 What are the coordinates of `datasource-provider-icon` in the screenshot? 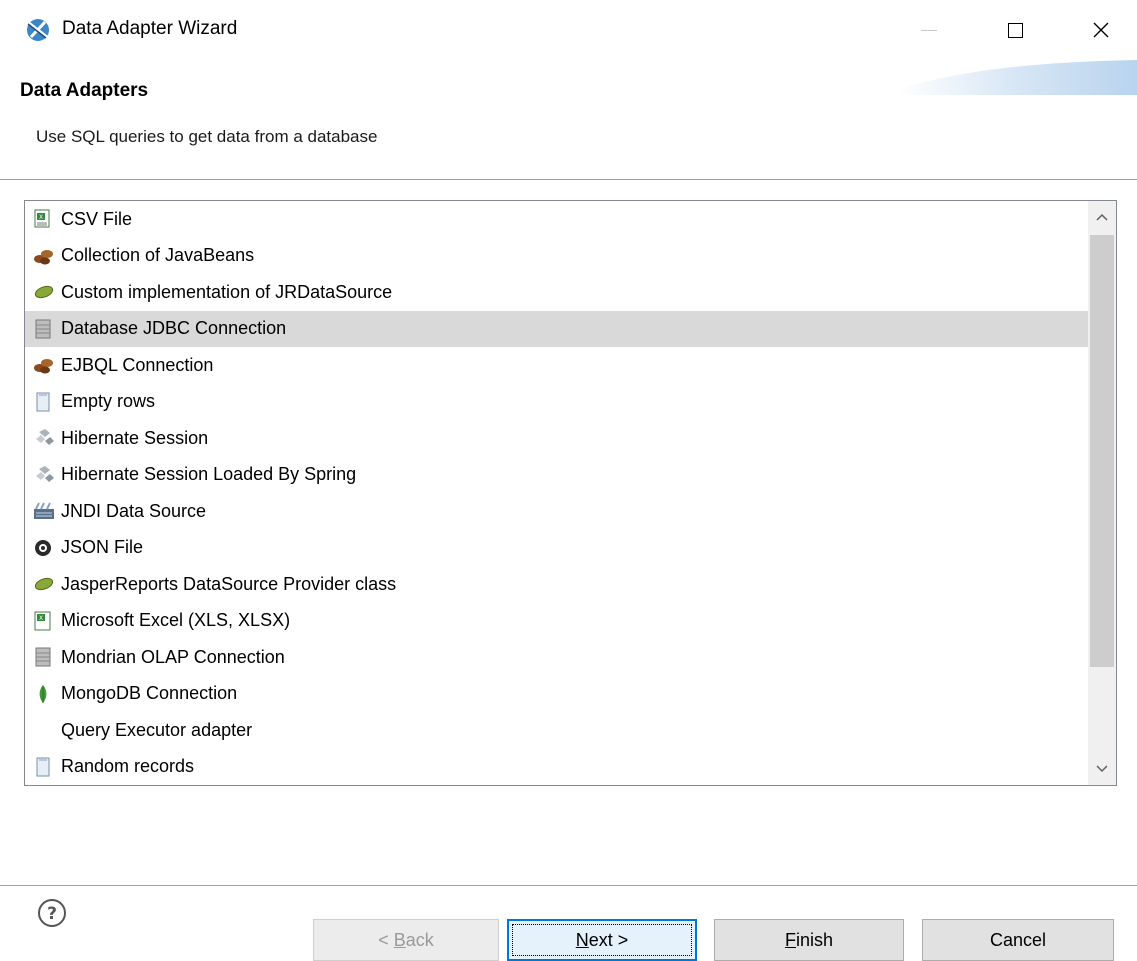 It's located at (46, 584).